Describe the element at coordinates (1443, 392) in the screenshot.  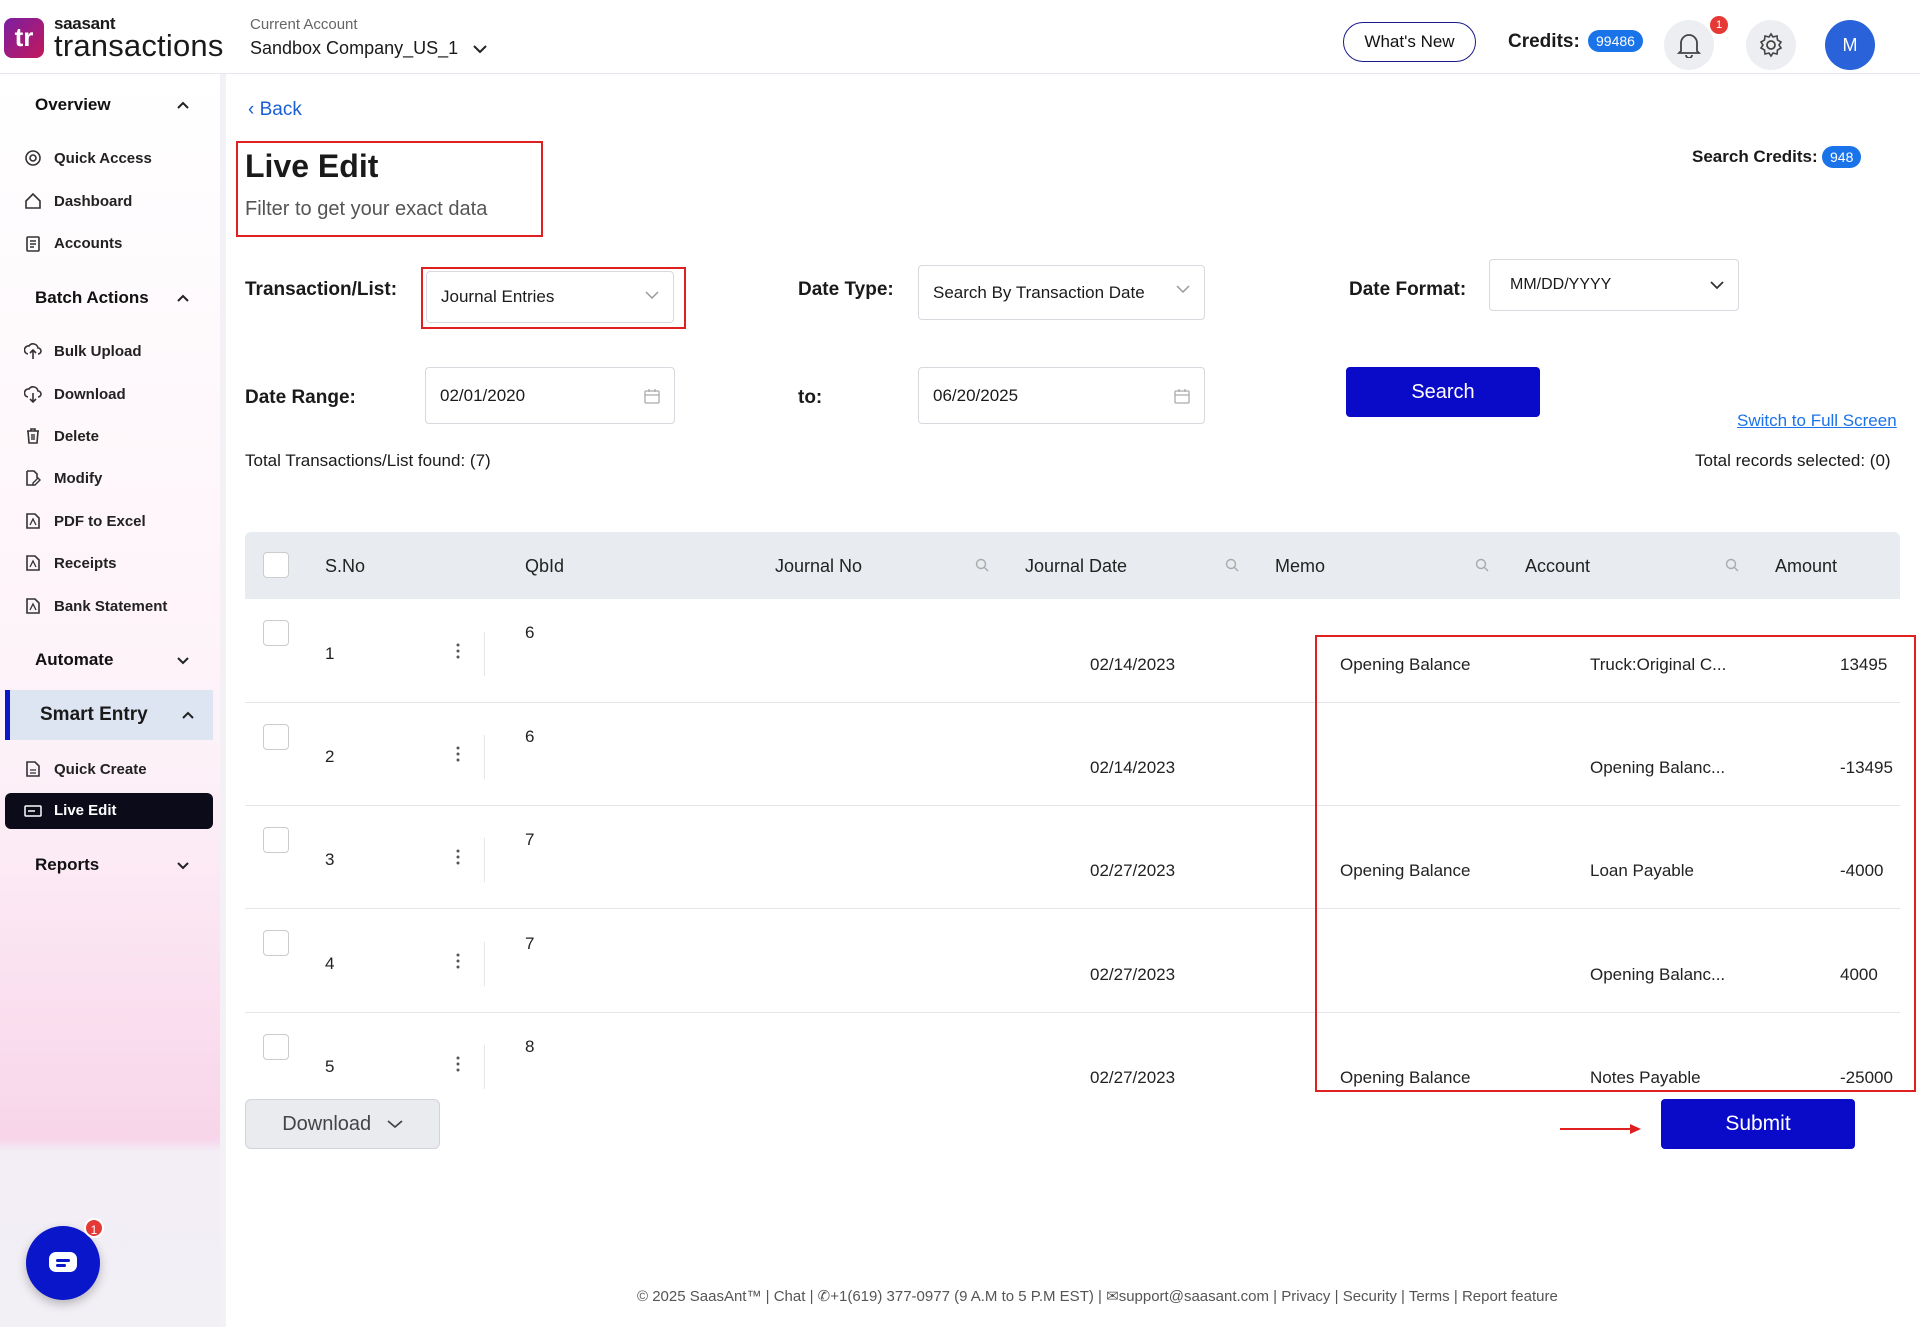
I see `search-button: Search` at that location.